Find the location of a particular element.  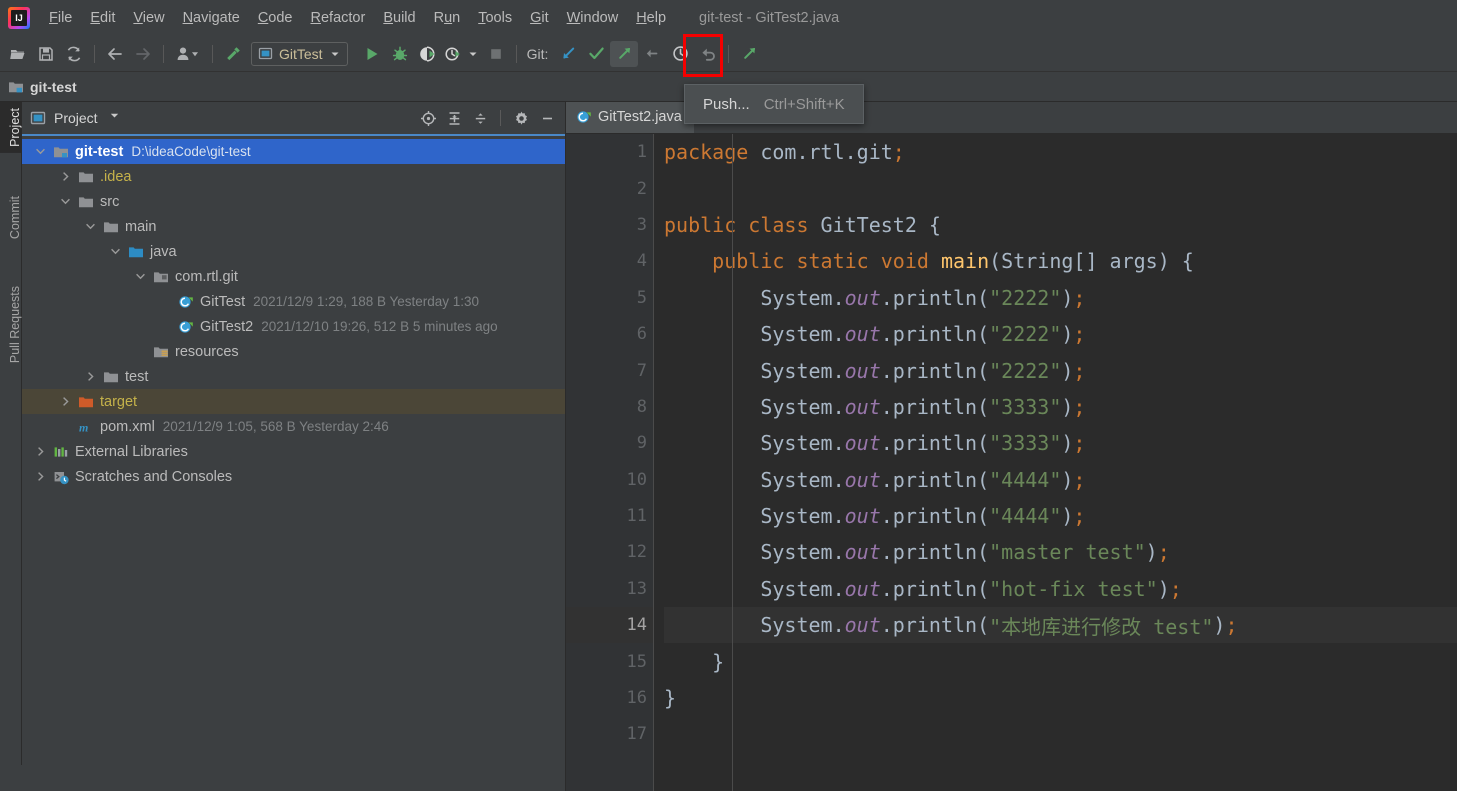

menu-item-window: Window is located at coordinates (593, 18).